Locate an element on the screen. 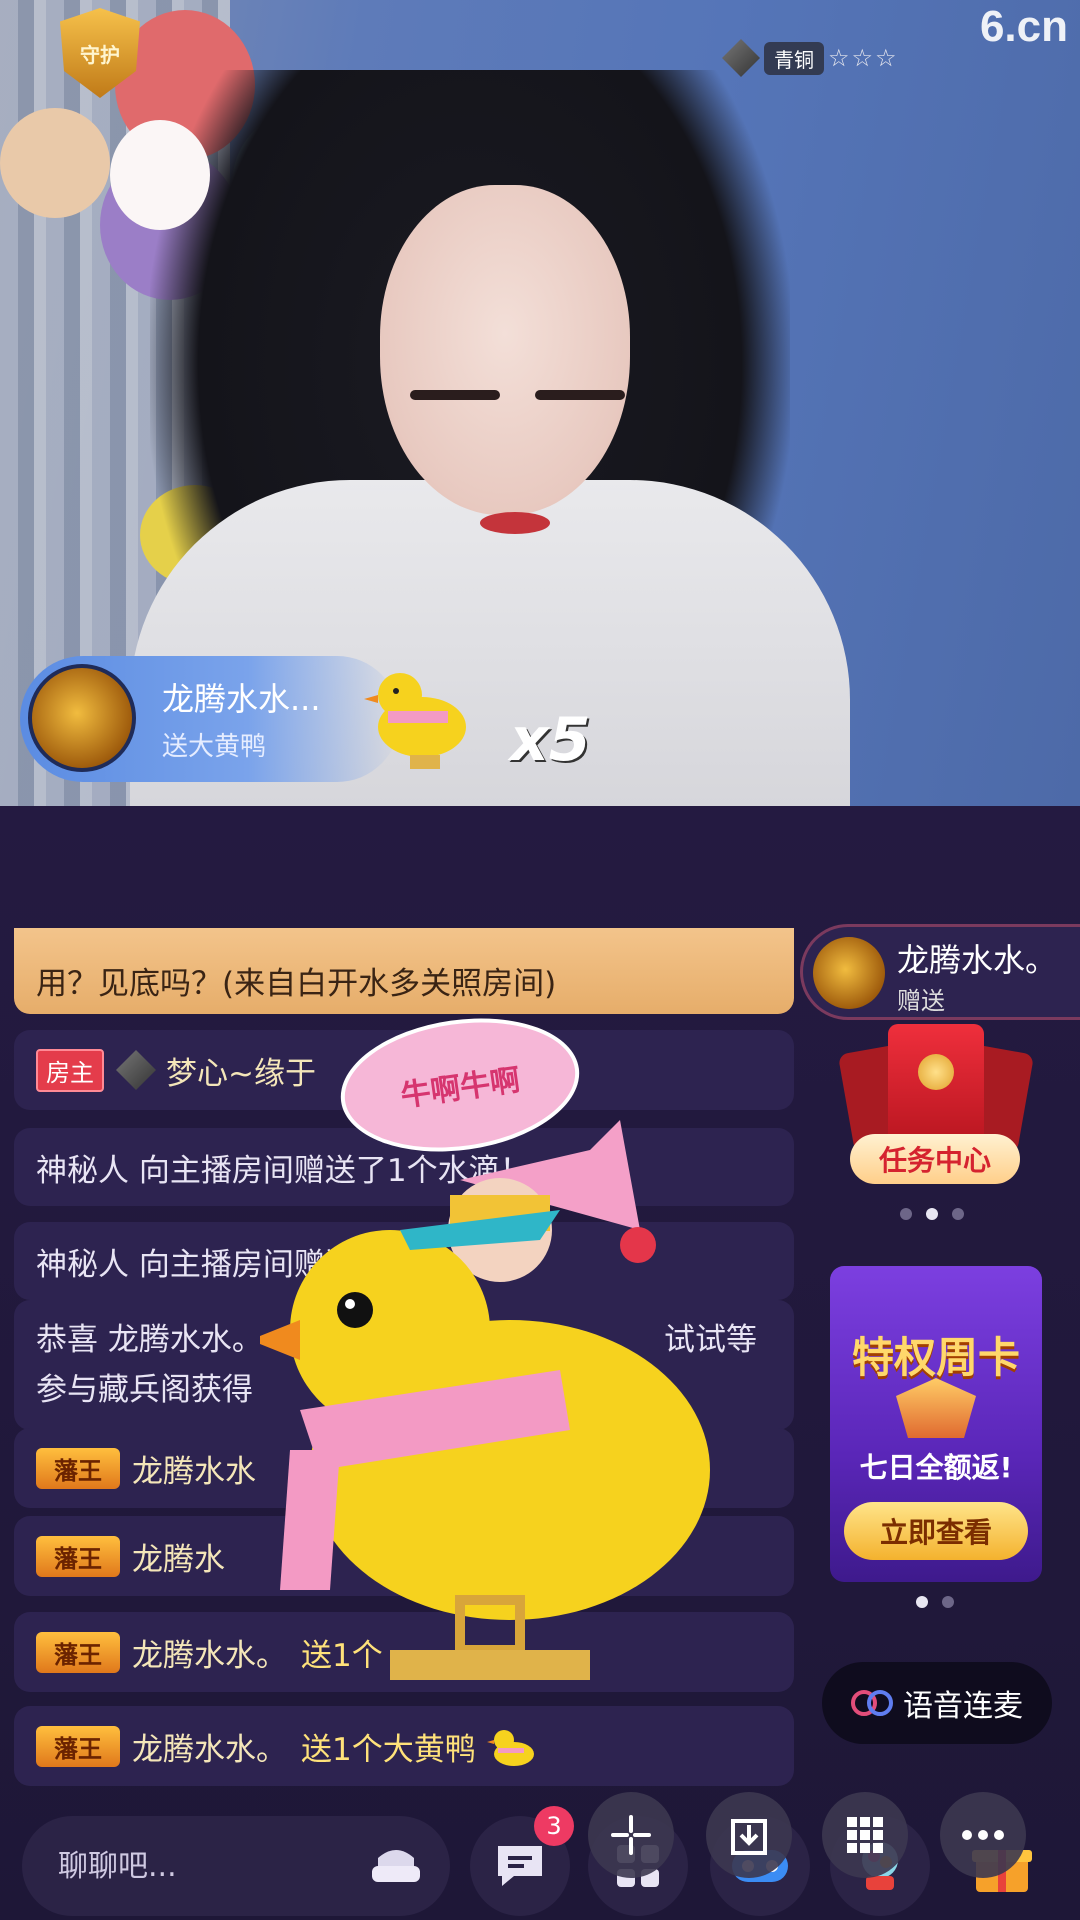 Image resolution: width=1080 pixels, height=1920 pixels. nine-grid-icon is located at coordinates (865, 1835).